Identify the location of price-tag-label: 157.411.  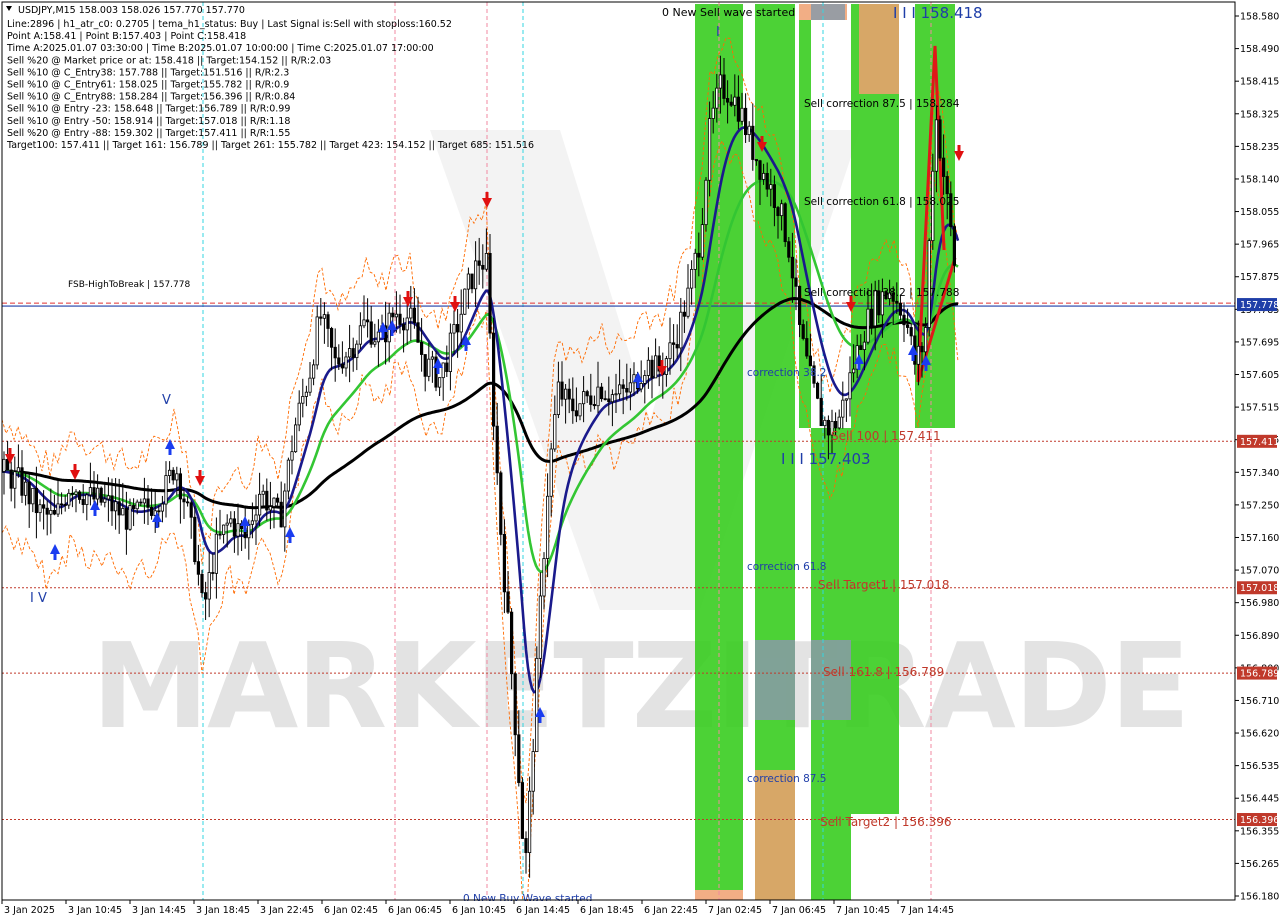
(1259, 442).